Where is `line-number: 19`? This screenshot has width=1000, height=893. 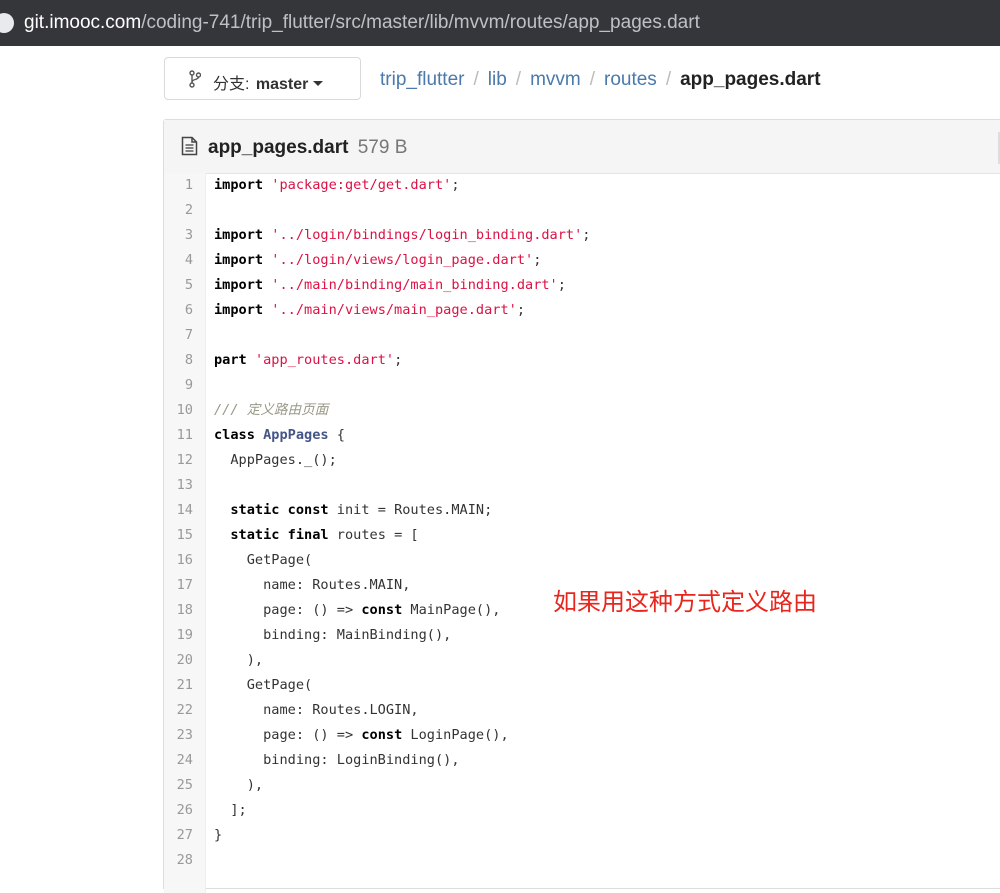 line-number: 19 is located at coordinates (178, 635).